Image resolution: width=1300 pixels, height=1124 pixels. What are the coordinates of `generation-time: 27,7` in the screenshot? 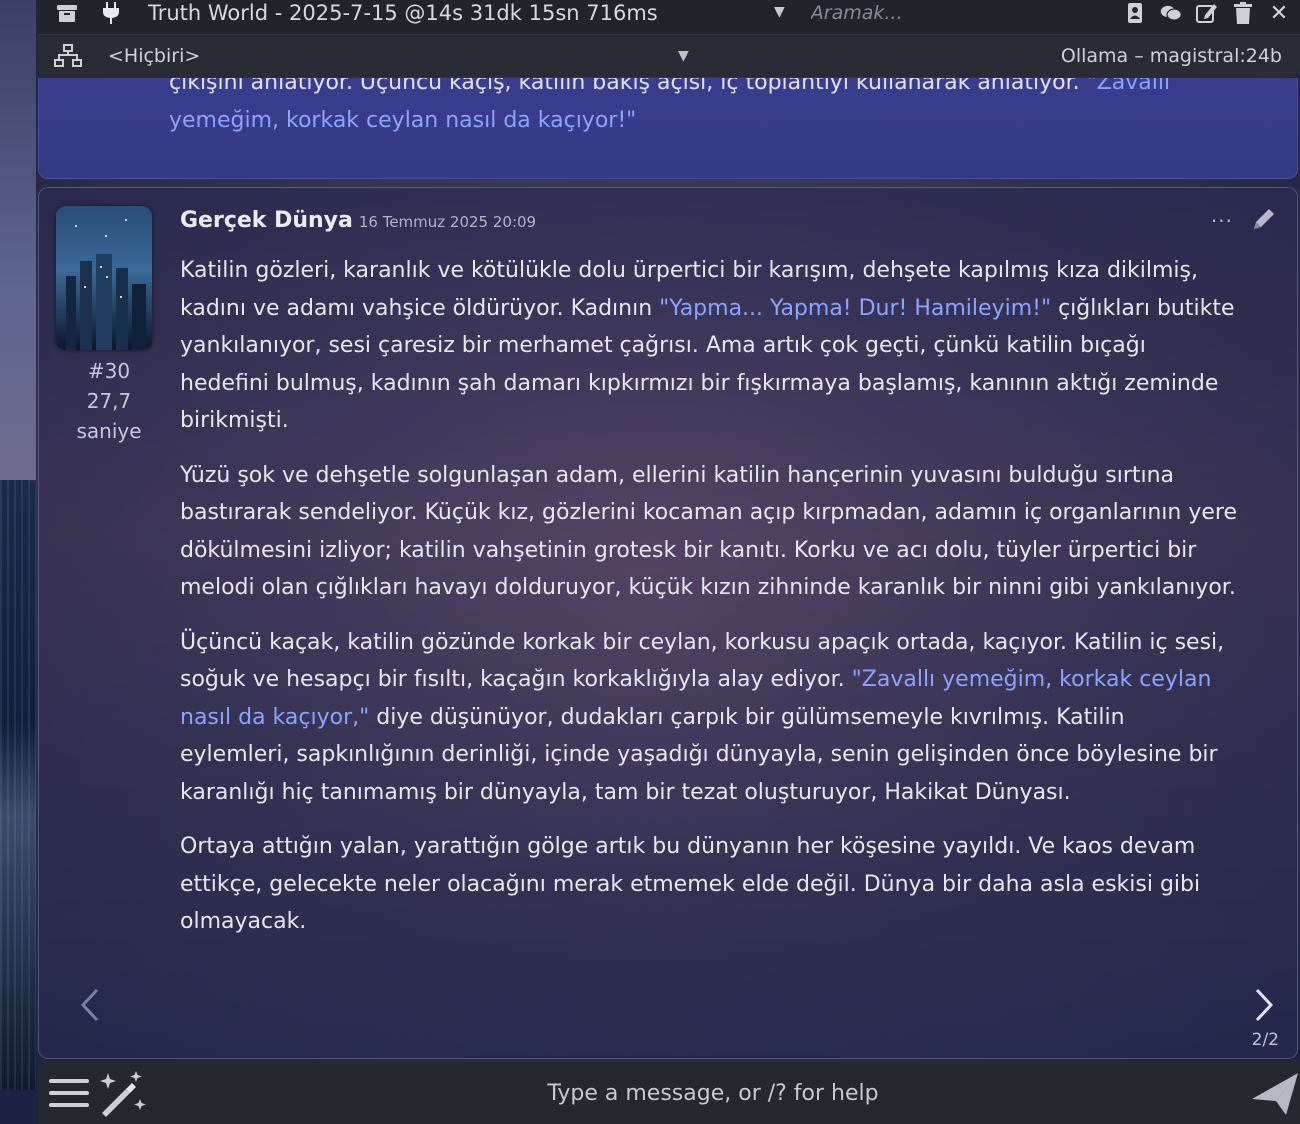 It's located at (109, 401).